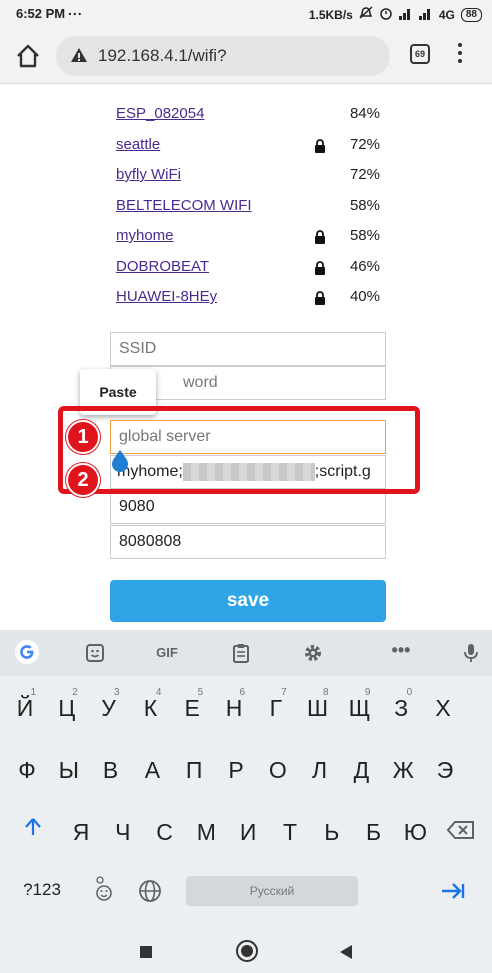  Describe the element at coordinates (361, 770) in the screenshot. I see `key: Д` at that location.